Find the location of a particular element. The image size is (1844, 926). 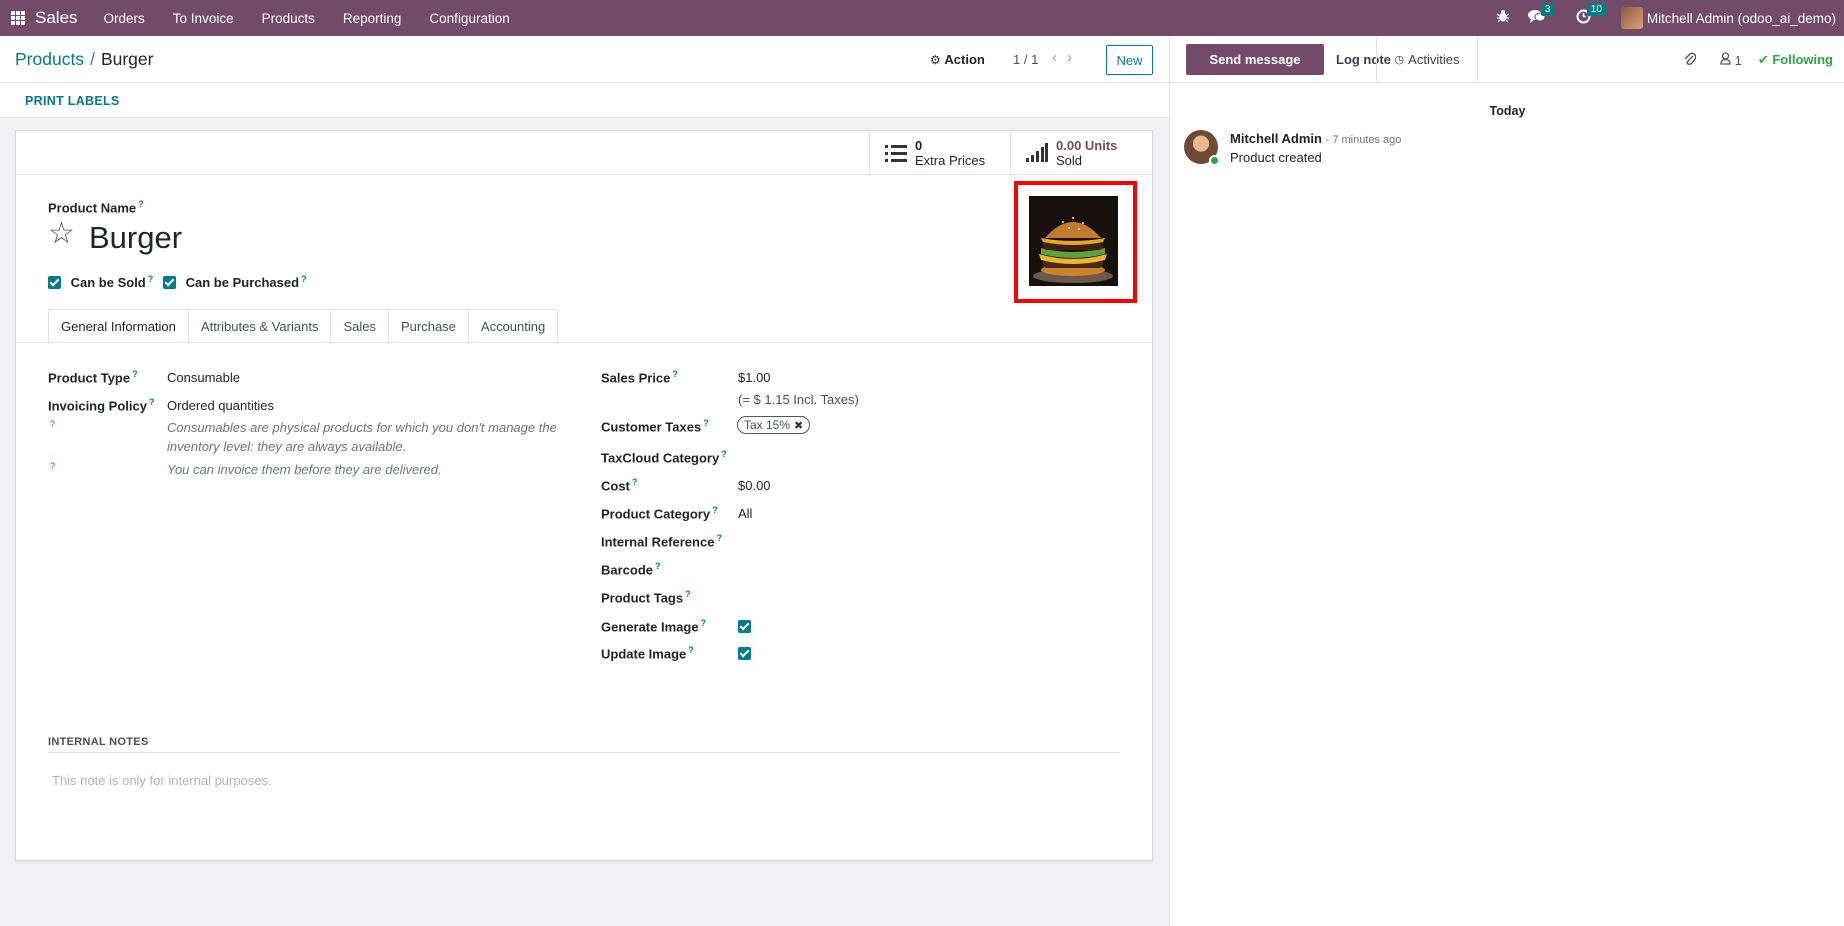

apps-menu-icon is located at coordinates (18, 18).